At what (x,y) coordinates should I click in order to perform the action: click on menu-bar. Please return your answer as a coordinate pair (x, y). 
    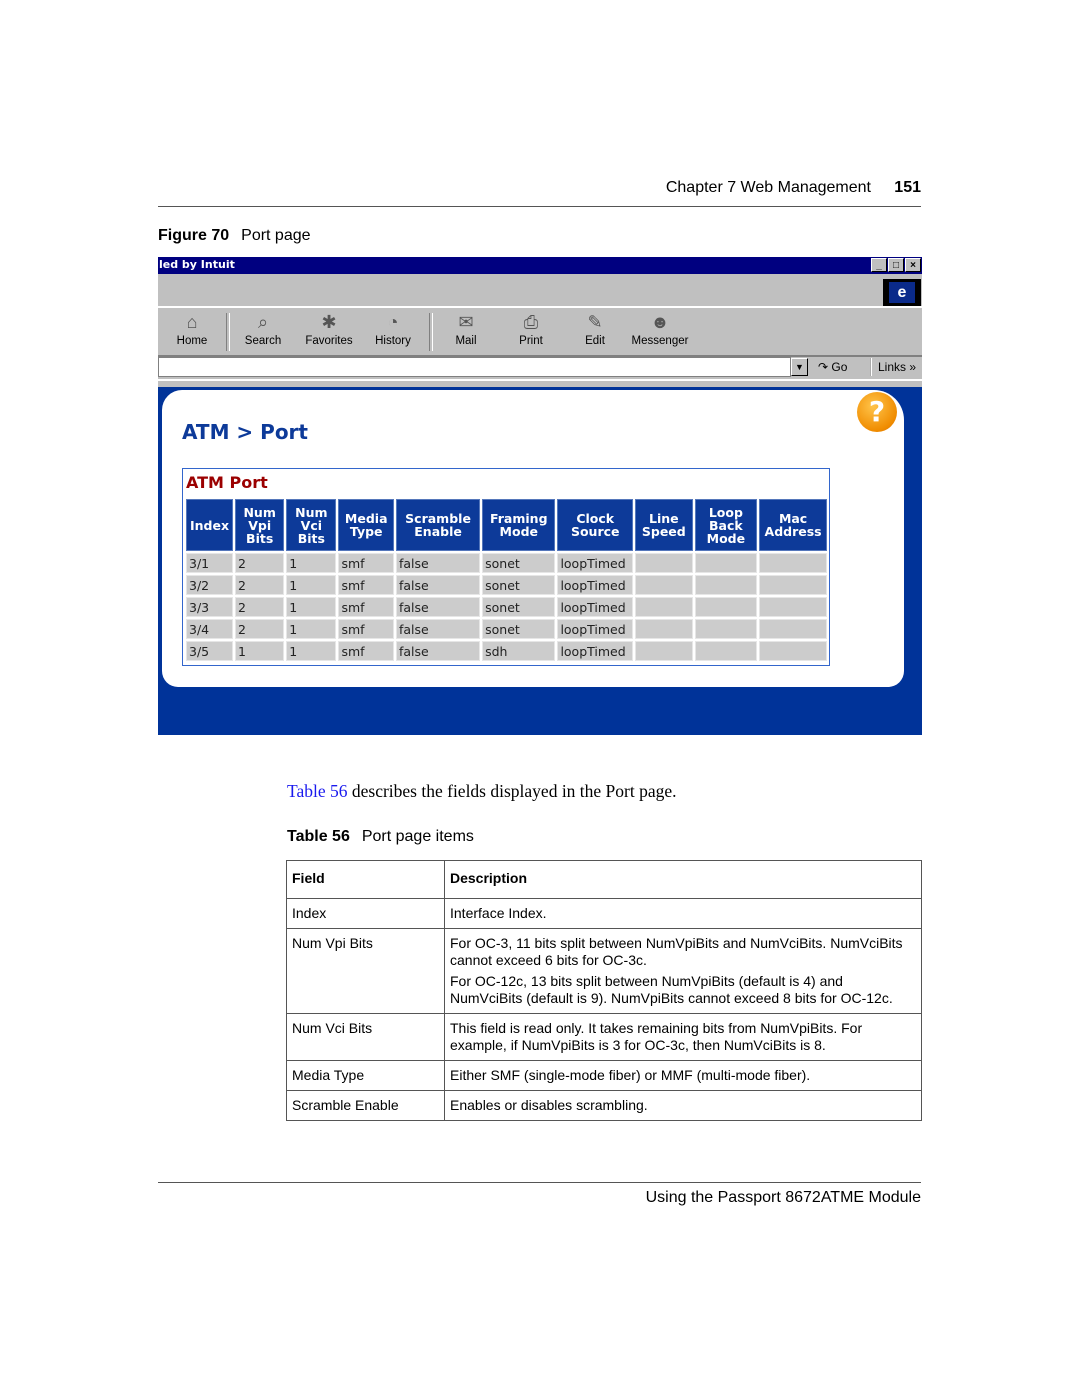
    Looking at the image, I should click on (540, 292).